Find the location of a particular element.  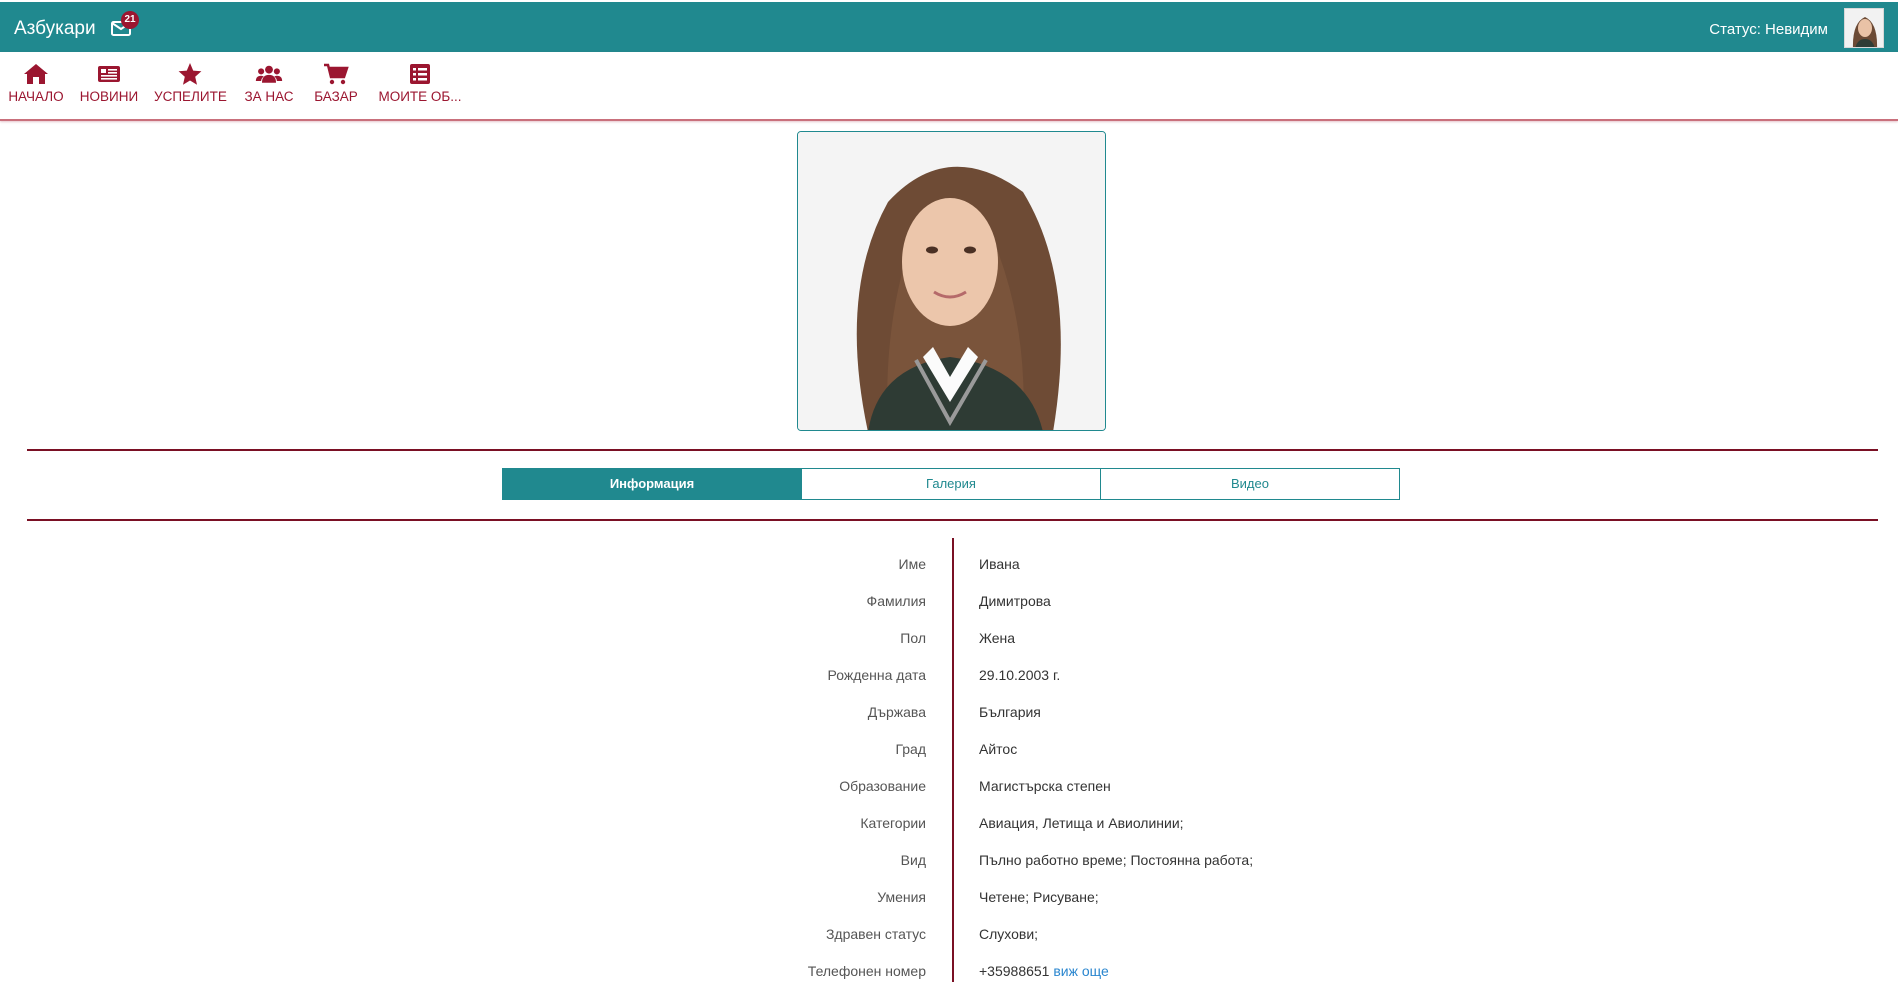

field-value: България is located at coordinates (1010, 712).